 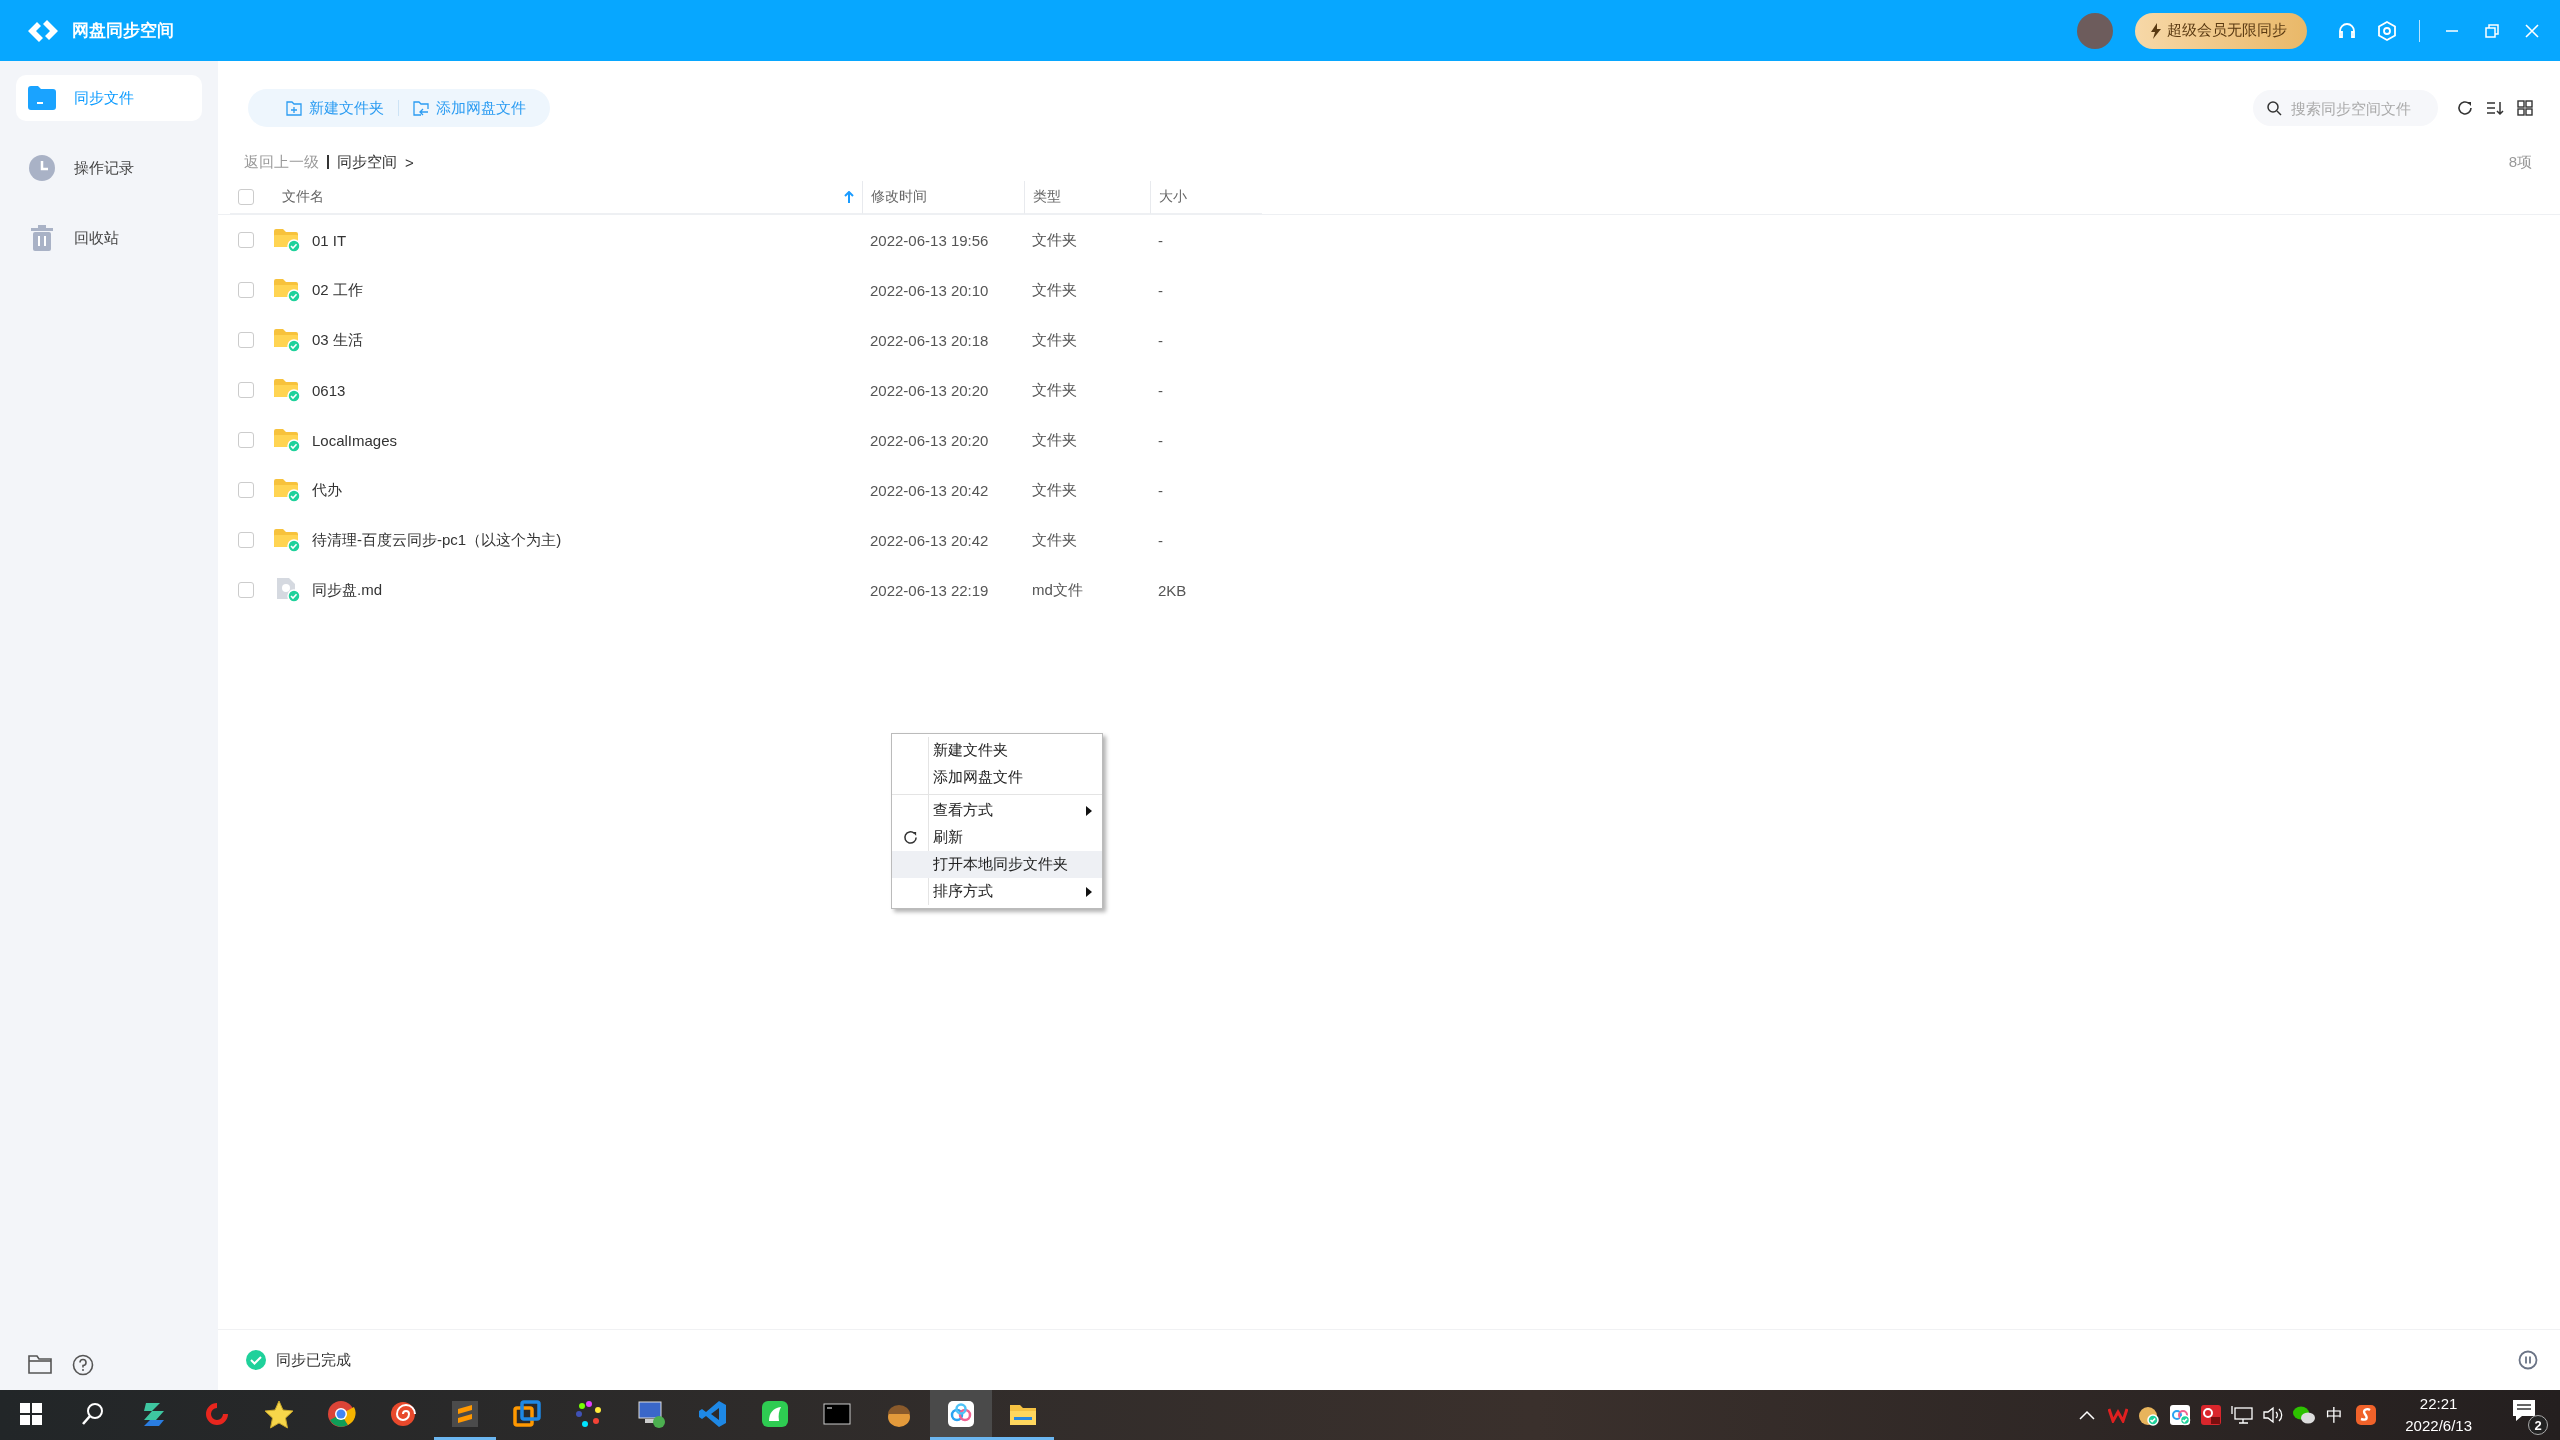 What do you see at coordinates (83, 1365) in the screenshot?
I see `help-icon` at bounding box center [83, 1365].